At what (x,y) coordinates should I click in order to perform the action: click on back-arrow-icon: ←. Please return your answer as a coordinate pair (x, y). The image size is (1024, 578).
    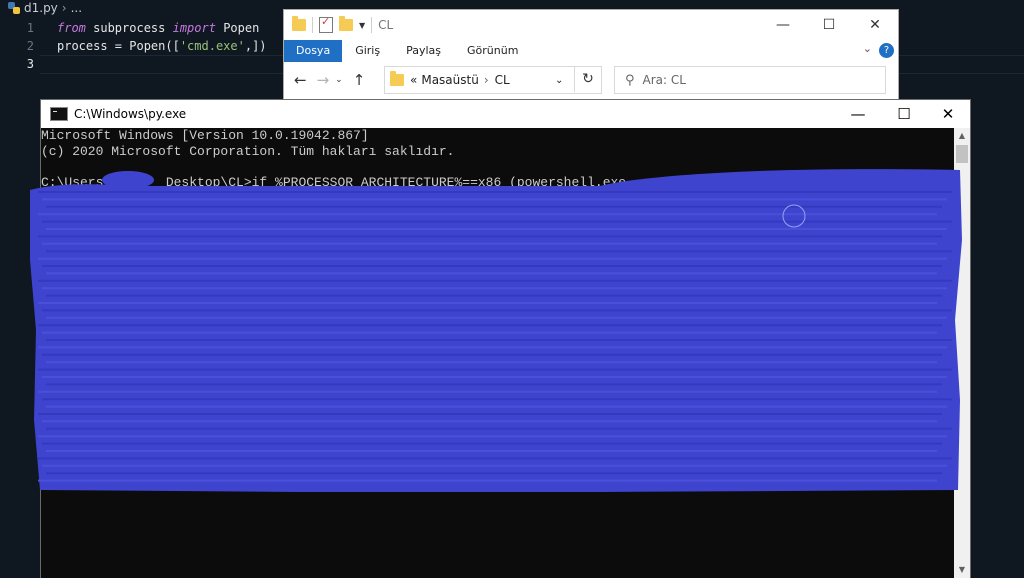
    Looking at the image, I should click on (300, 80).